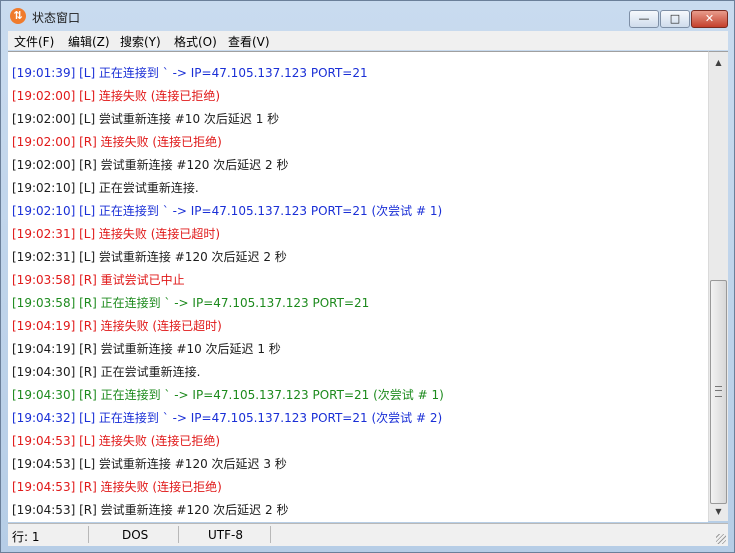  What do you see at coordinates (718, 62) in the screenshot?
I see `scroll-up-arrow-icon: ▲` at bounding box center [718, 62].